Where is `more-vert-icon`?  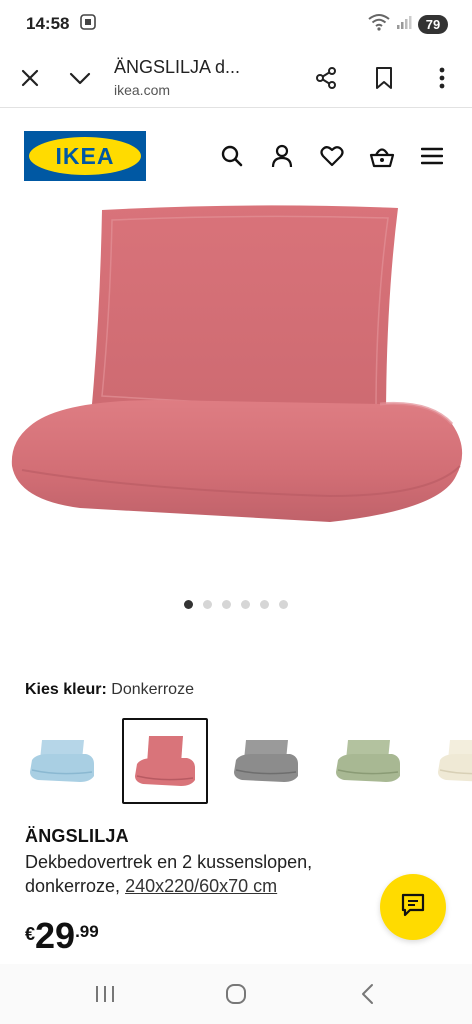
more-vert-icon is located at coordinates (442, 78).